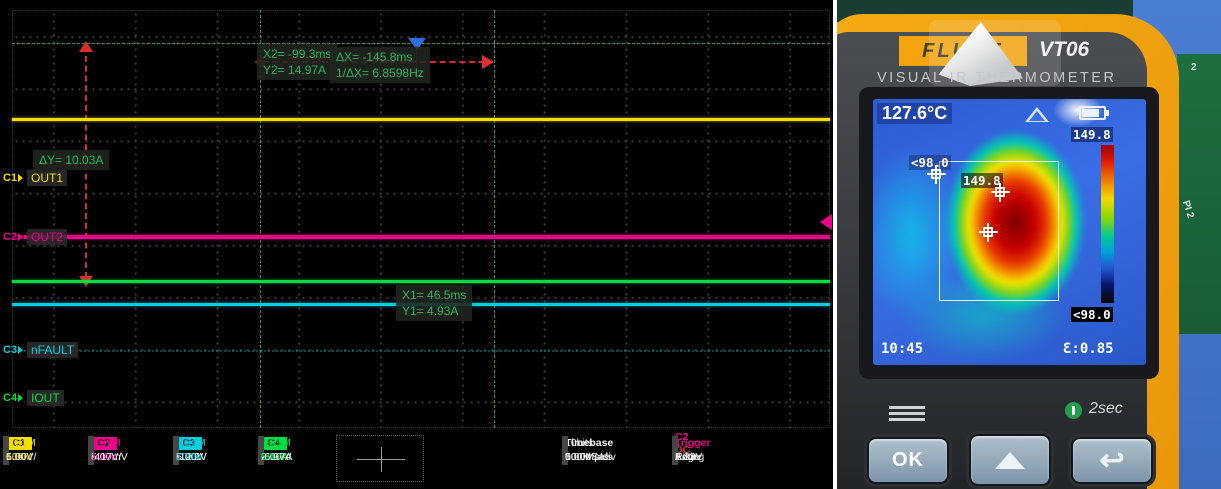 This screenshot has width=1221, height=489. What do you see at coordinates (936, 174) in the screenshot?
I see `cold-marker-crosshair-icon` at bounding box center [936, 174].